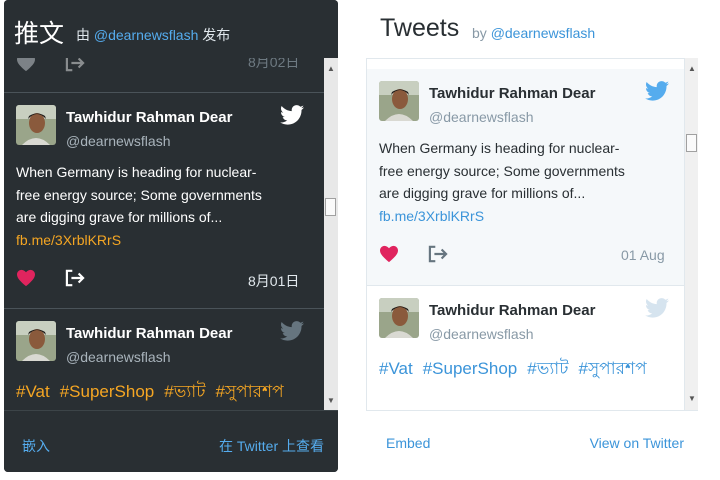 This screenshot has width=720, height=480. Describe the element at coordinates (420, 28) in the screenshot. I see `widget-title: Tweets` at that location.